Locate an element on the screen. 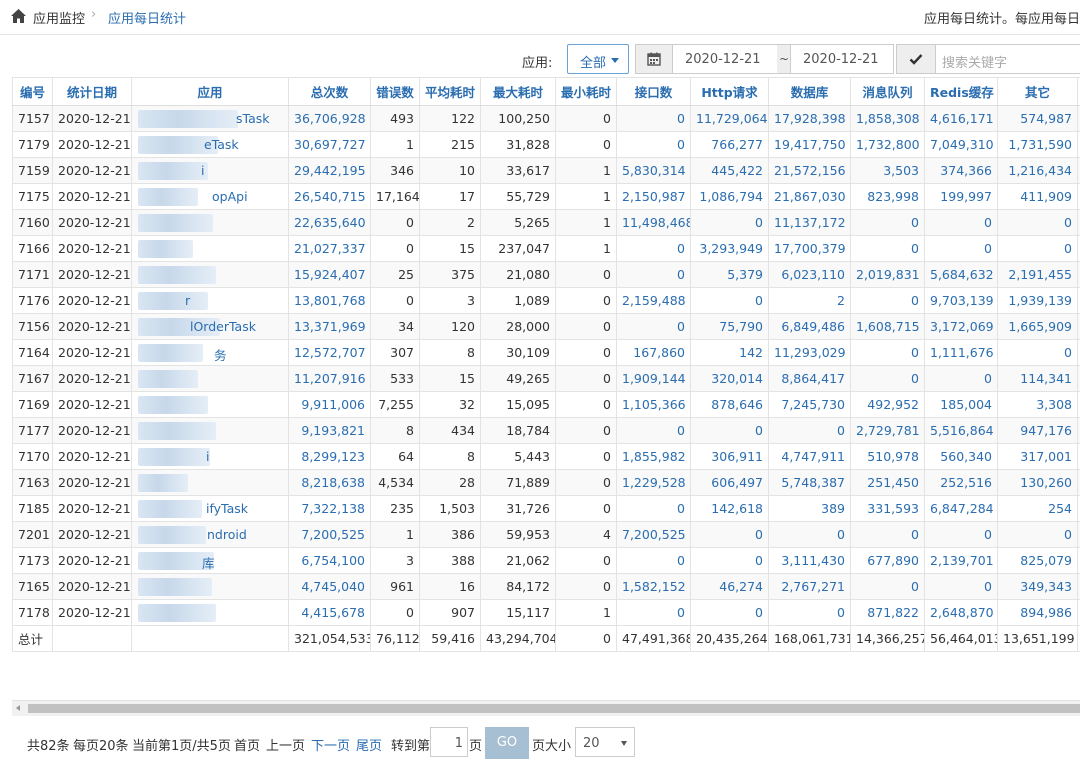 The height and width of the screenshot is (763, 1080). scroll-left-icon is located at coordinates (18, 708).